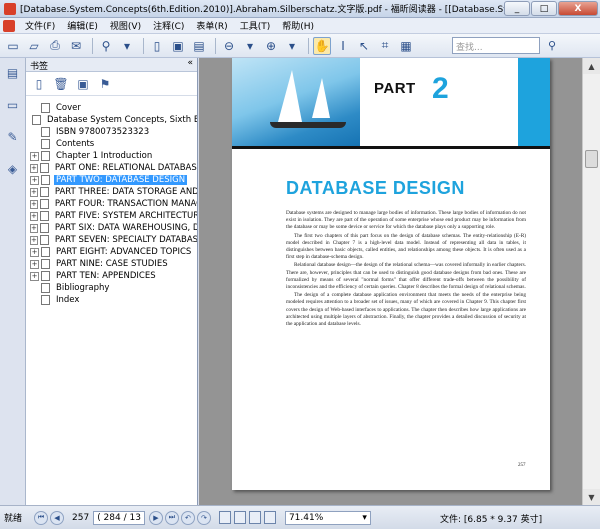 The width and height of the screenshot is (600, 529). I want to click on bookmark-item: + PART NINE: CASE STUDIES, so click(111, 264).